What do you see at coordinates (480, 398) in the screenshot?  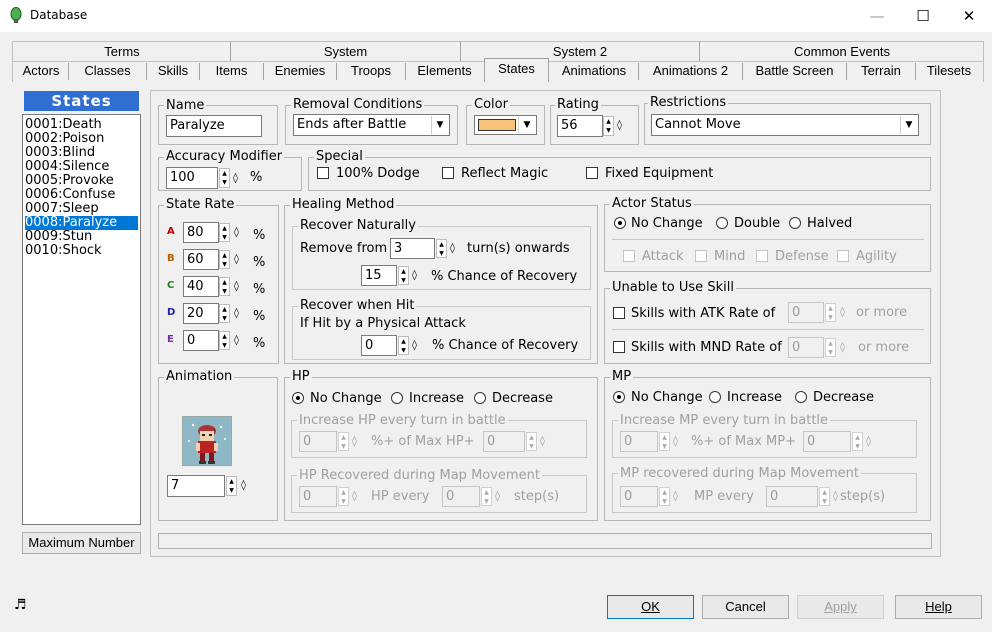 I see `hp-decrease-radio` at bounding box center [480, 398].